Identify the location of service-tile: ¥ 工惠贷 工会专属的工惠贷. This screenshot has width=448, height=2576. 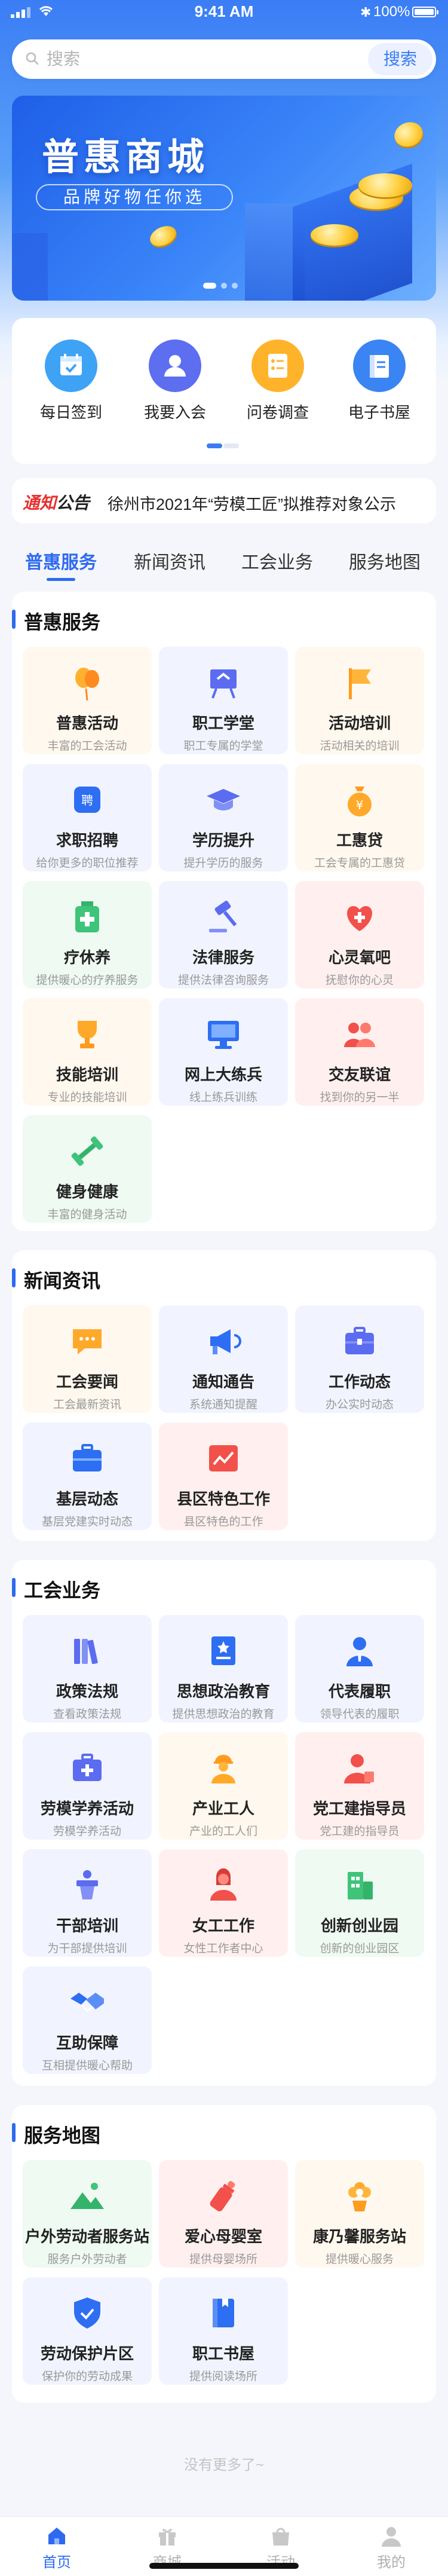
(360, 817).